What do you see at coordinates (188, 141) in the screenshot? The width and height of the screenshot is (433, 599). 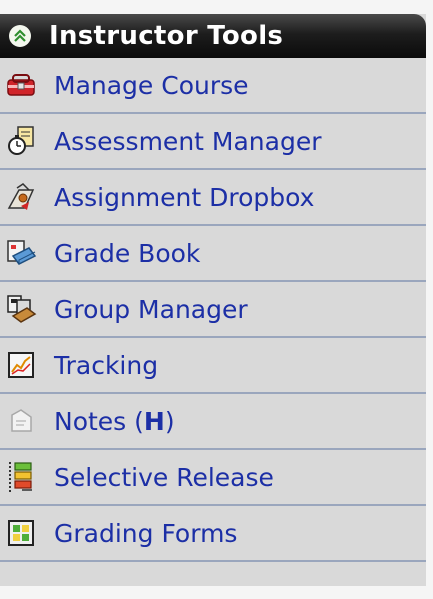 I see `menu-item-label: Assessment Manager` at bounding box center [188, 141].